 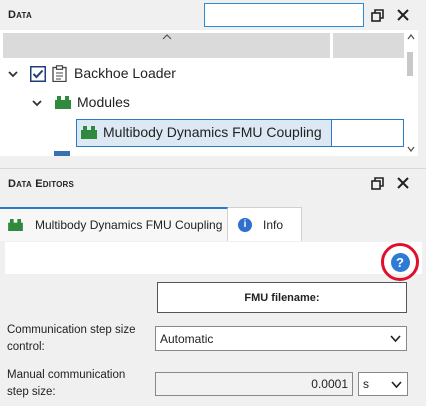 What do you see at coordinates (103, 102) in the screenshot?
I see `tree-item-label: Modules` at bounding box center [103, 102].